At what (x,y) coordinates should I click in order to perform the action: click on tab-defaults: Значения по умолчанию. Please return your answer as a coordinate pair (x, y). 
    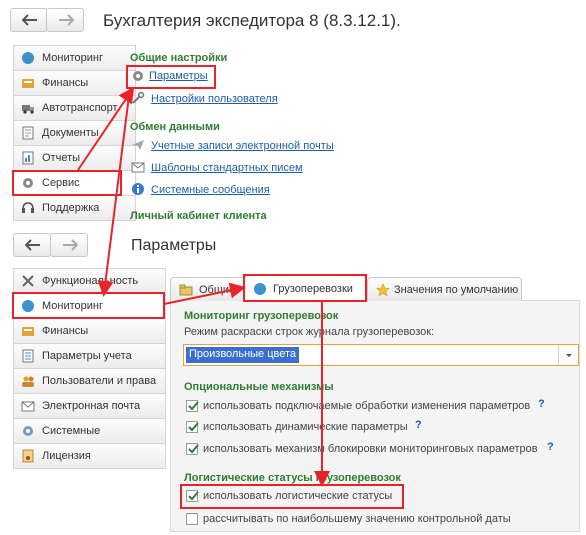
    Looking at the image, I should click on (444, 289).